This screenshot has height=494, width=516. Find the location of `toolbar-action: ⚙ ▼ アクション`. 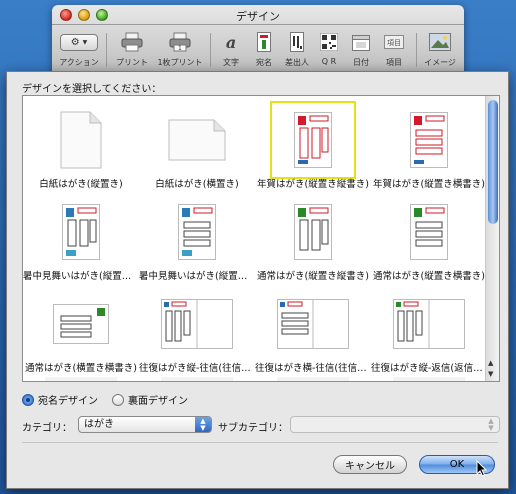

toolbar-action: ⚙ ▼ アクション is located at coordinates (79, 48).